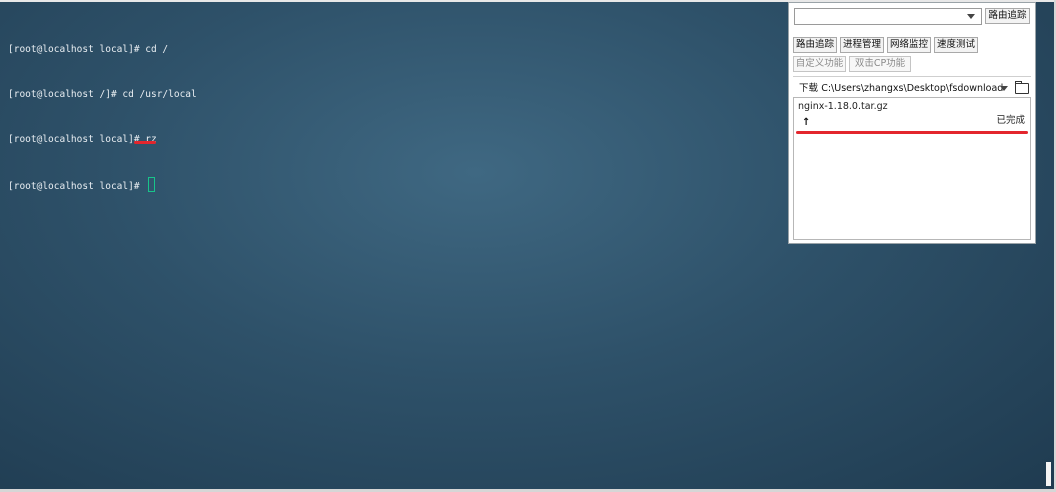 The height and width of the screenshot is (492, 1056). Describe the element at coordinates (888, 16) in the screenshot. I see `host-select` at that location.